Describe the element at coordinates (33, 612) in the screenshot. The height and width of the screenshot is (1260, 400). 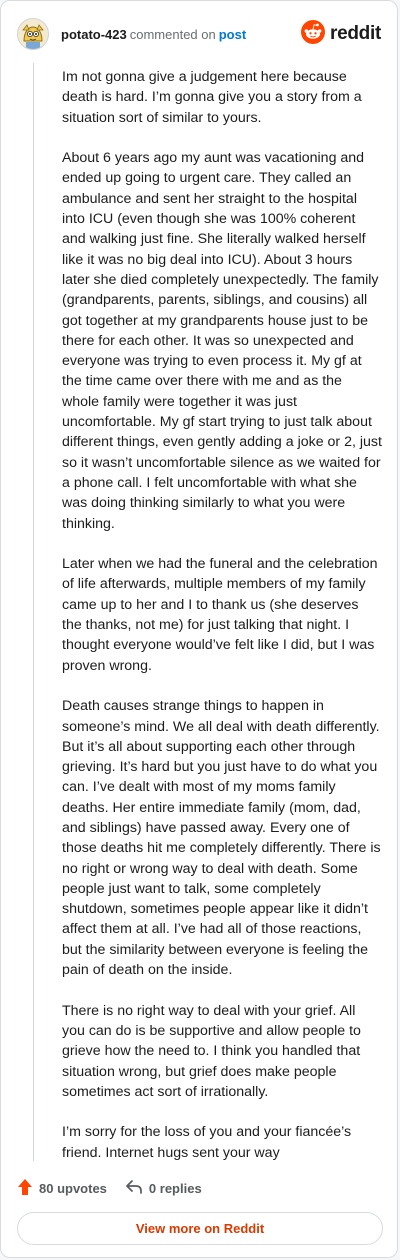
I see `thread-line` at that location.